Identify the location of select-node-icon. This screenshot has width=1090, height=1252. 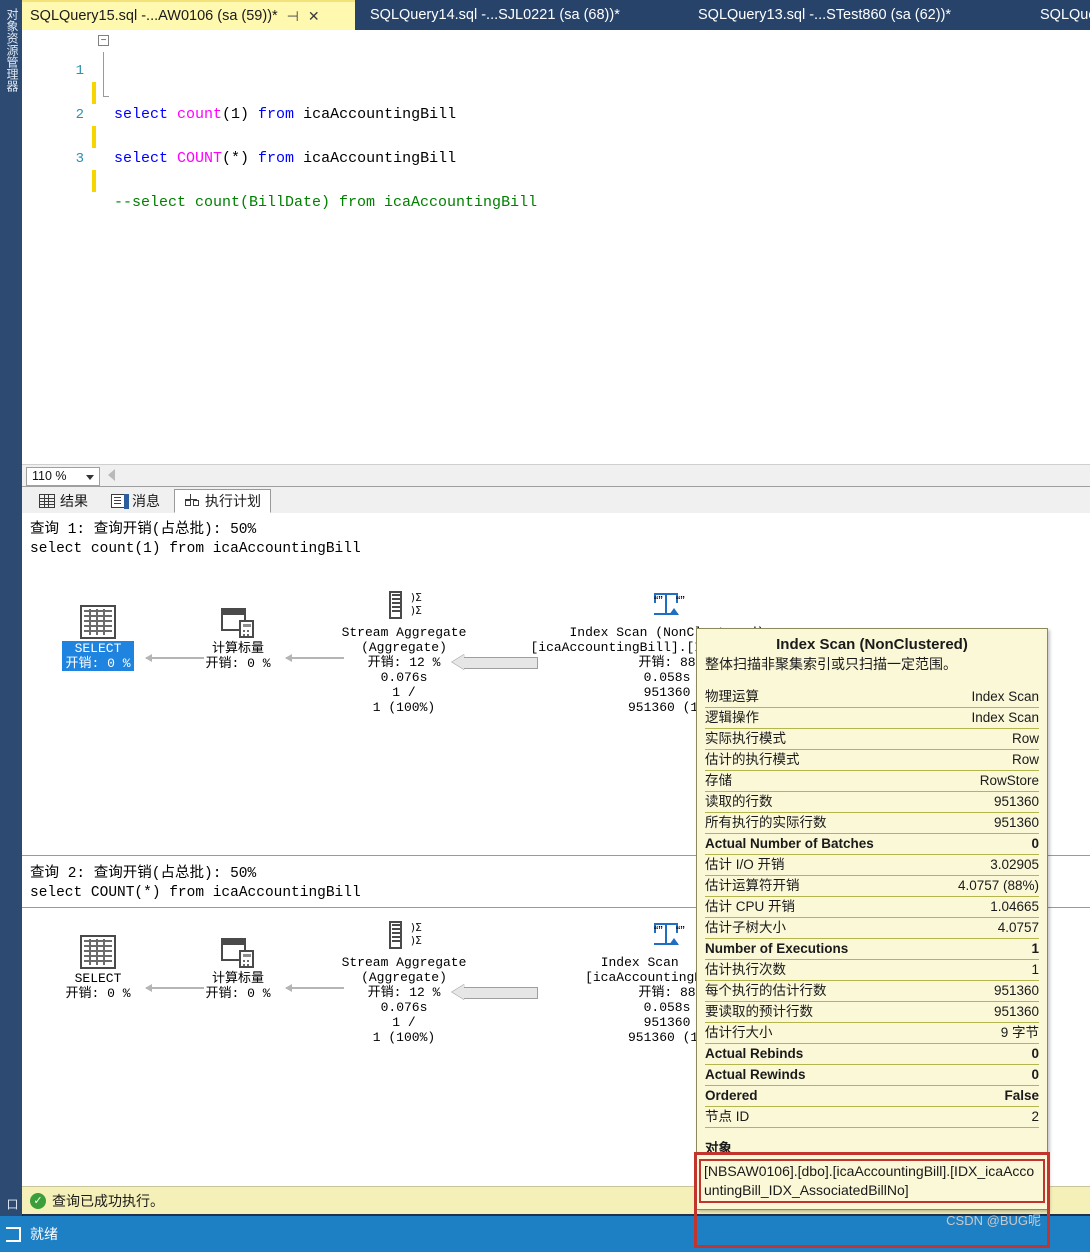
(98, 622).